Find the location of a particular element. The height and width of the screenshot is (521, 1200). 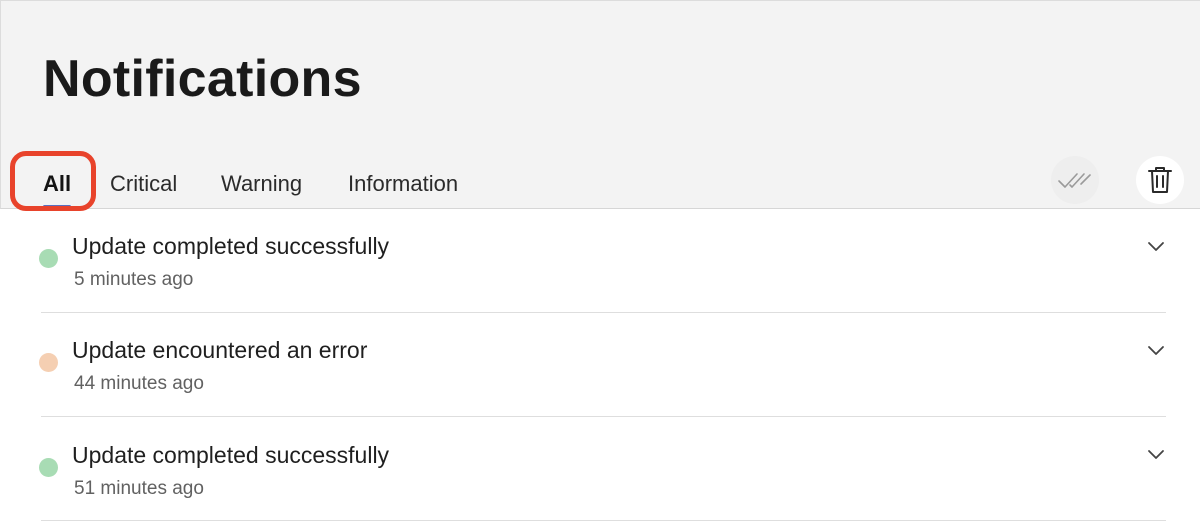

trash-icon is located at coordinates (1160, 180).